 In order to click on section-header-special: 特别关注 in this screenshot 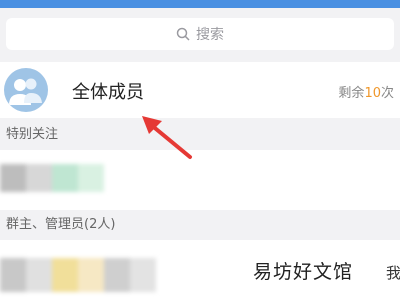, I will do `click(200, 135)`.